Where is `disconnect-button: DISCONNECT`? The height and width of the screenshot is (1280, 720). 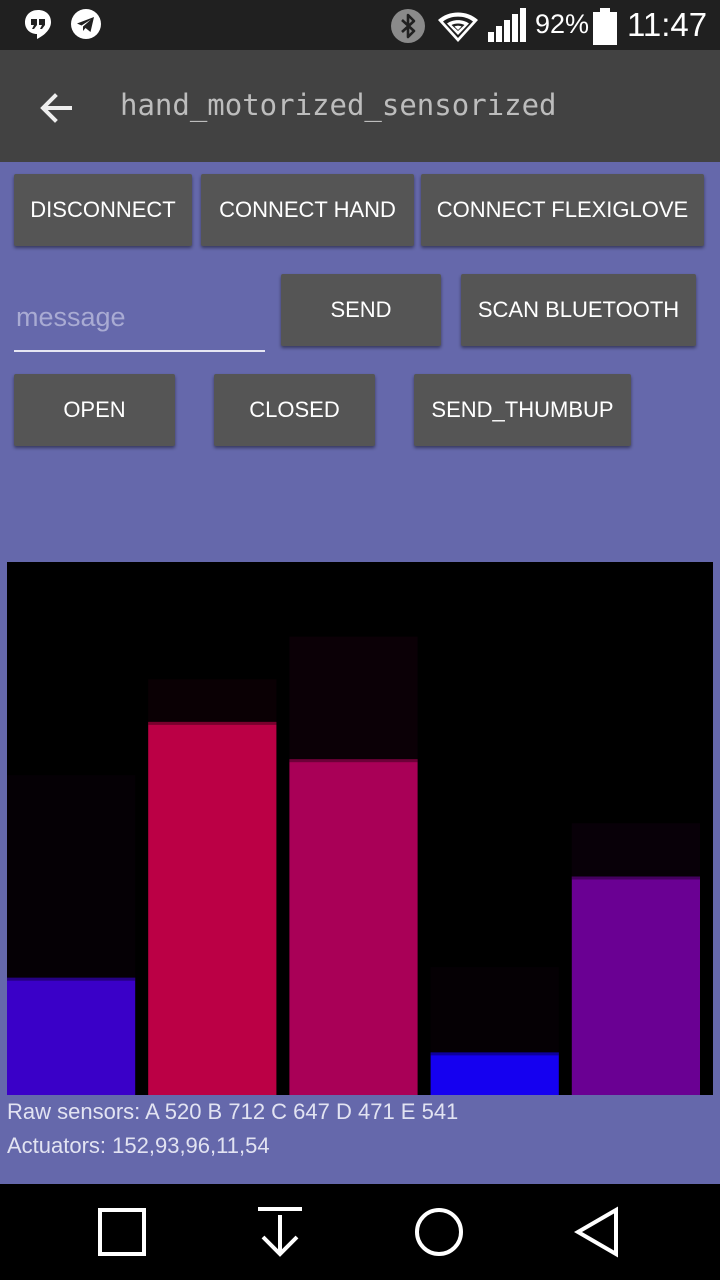
disconnect-button: DISCONNECT is located at coordinates (103, 210).